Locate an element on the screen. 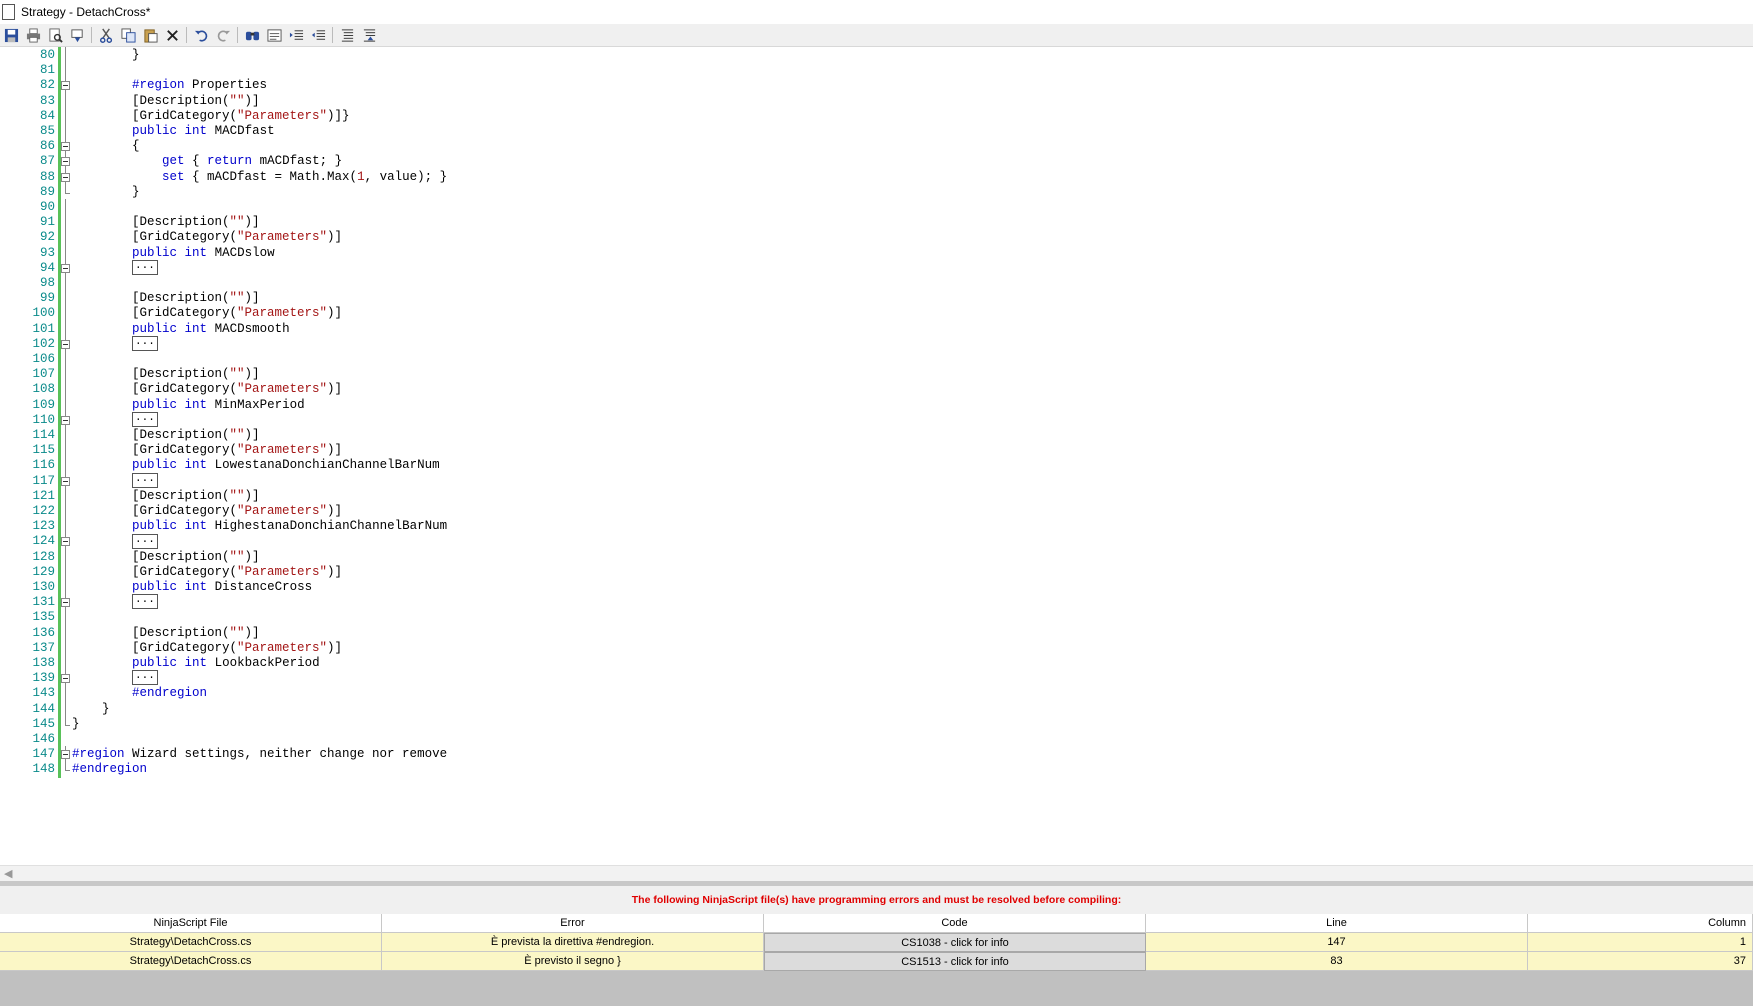  save-icon is located at coordinates (11, 35).